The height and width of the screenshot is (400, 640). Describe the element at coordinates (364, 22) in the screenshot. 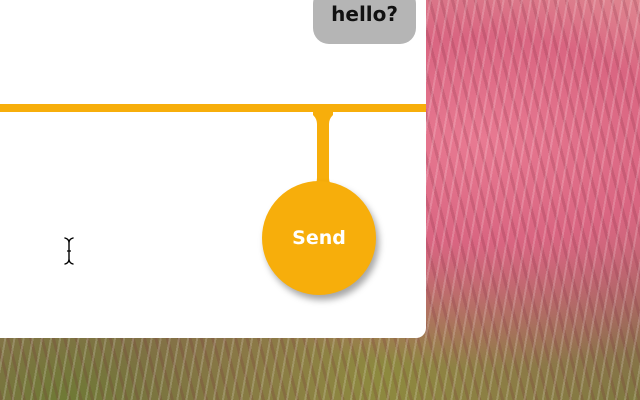

I see `message-bubble: hello?` at that location.